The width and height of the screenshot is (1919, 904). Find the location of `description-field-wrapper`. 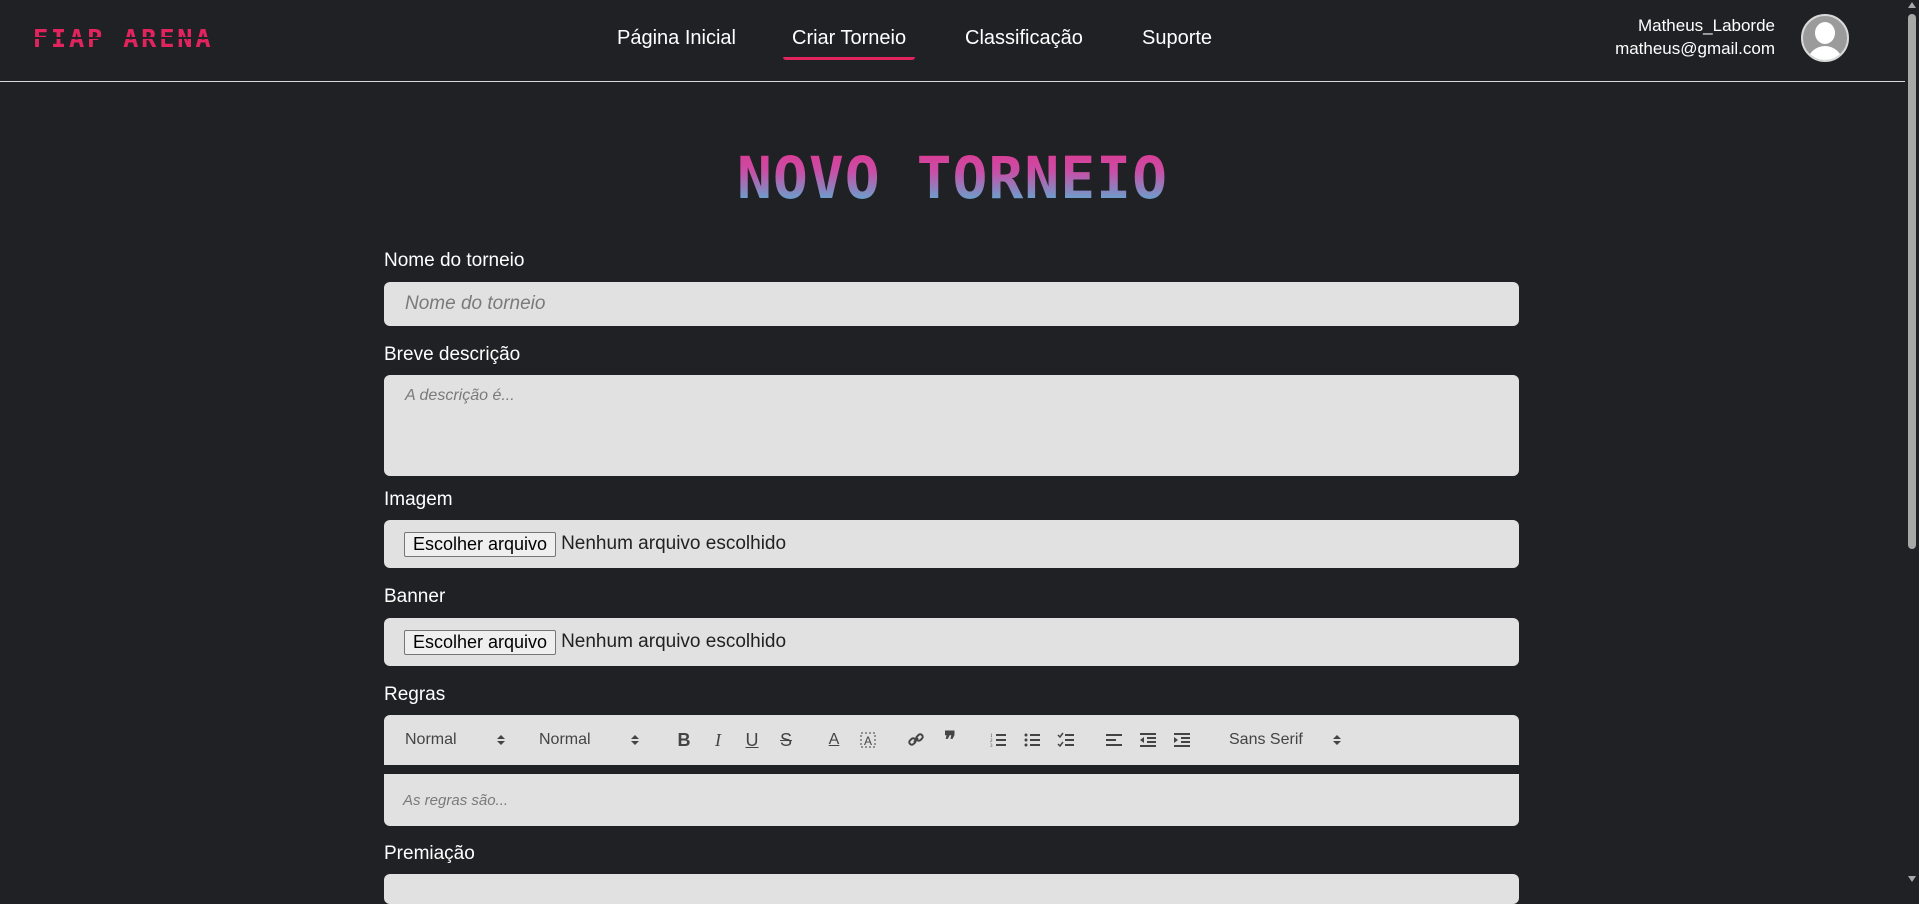

description-field-wrapper is located at coordinates (951, 425).